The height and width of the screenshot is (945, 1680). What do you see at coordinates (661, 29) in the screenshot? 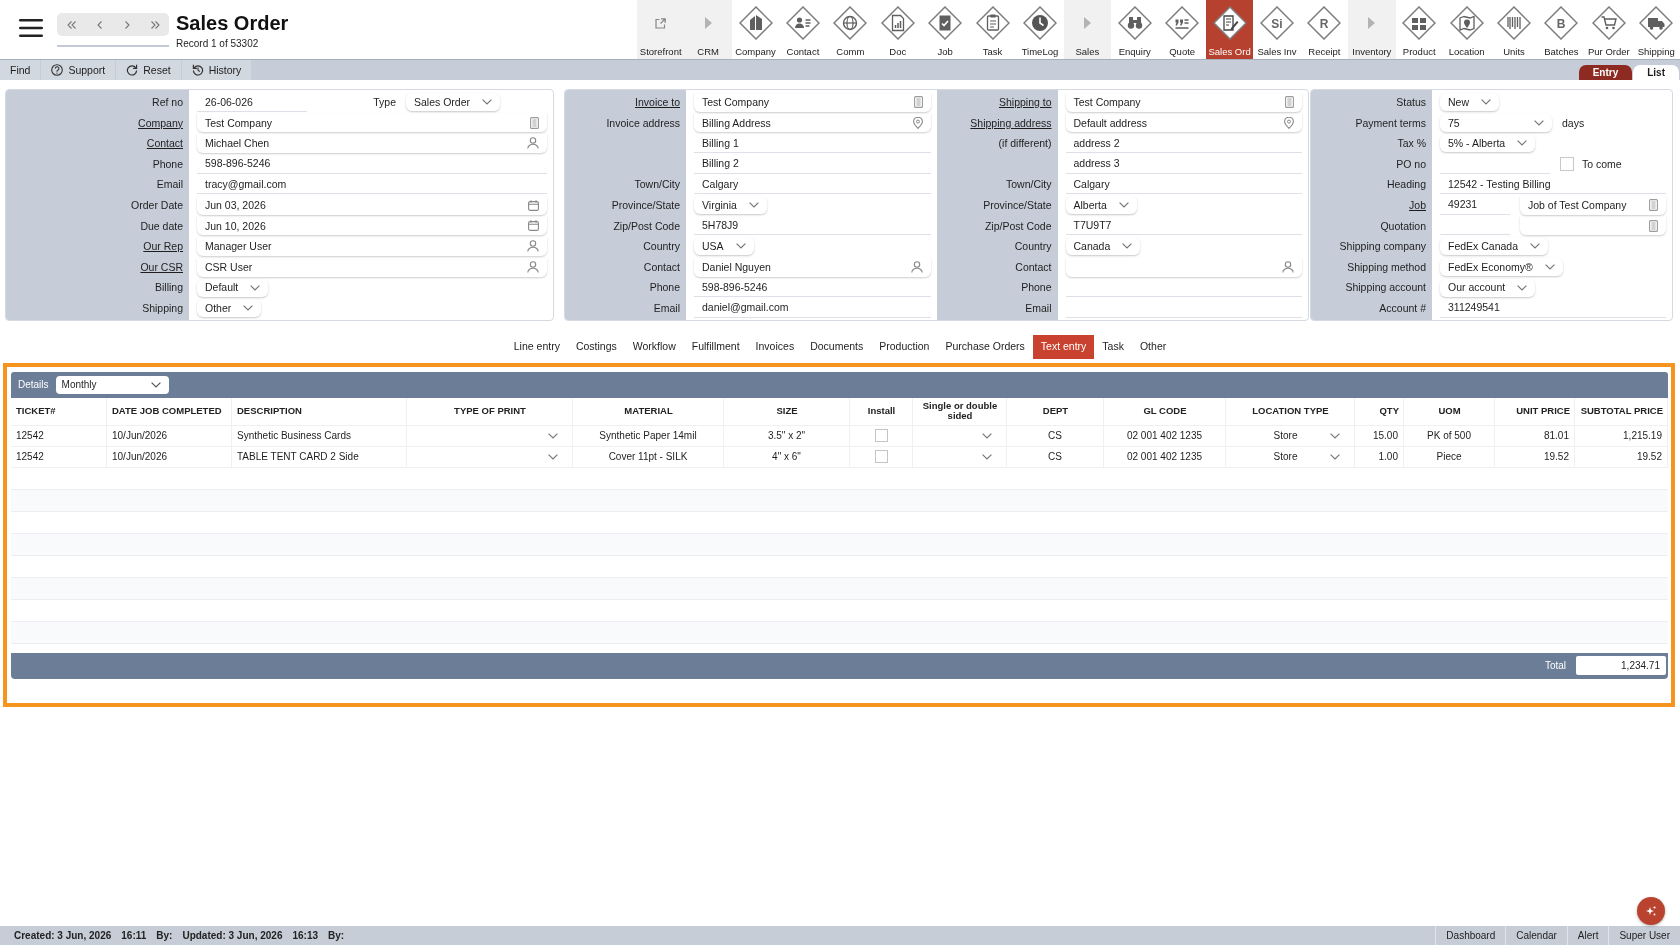
I see `section-button: Storefront` at bounding box center [661, 29].